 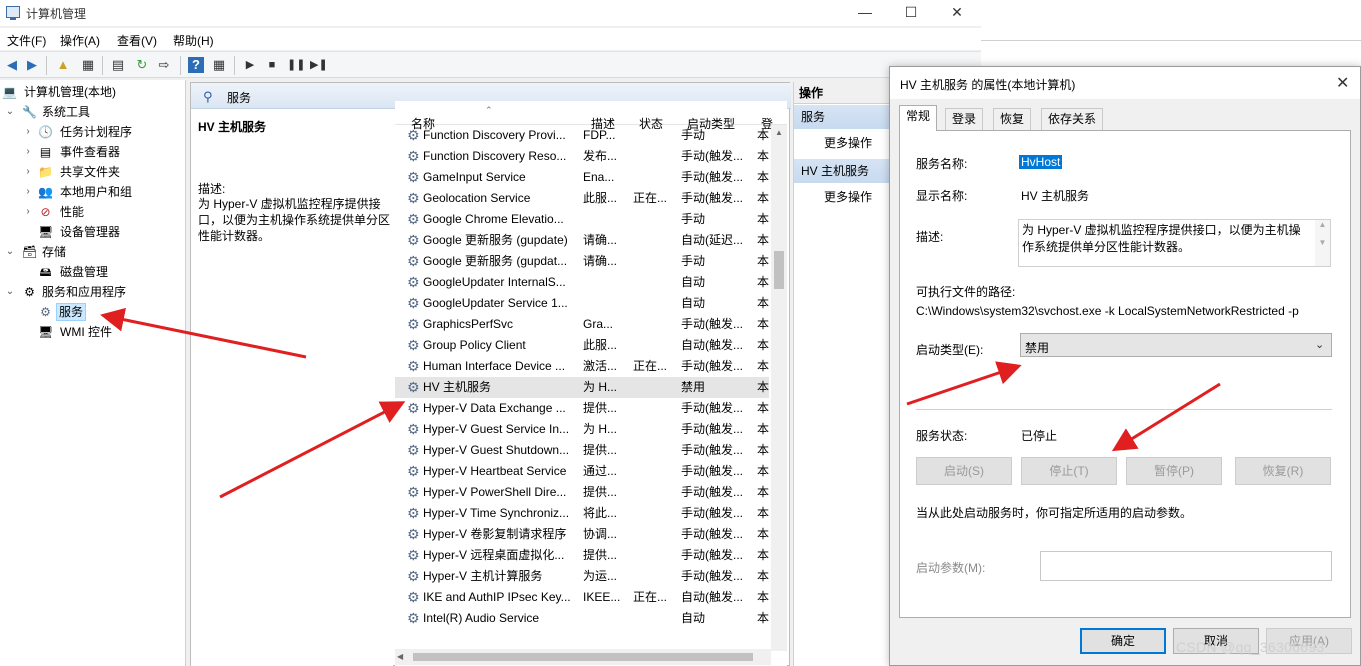 I want to click on gear-icon: ⚙, so click(x=413, y=219).